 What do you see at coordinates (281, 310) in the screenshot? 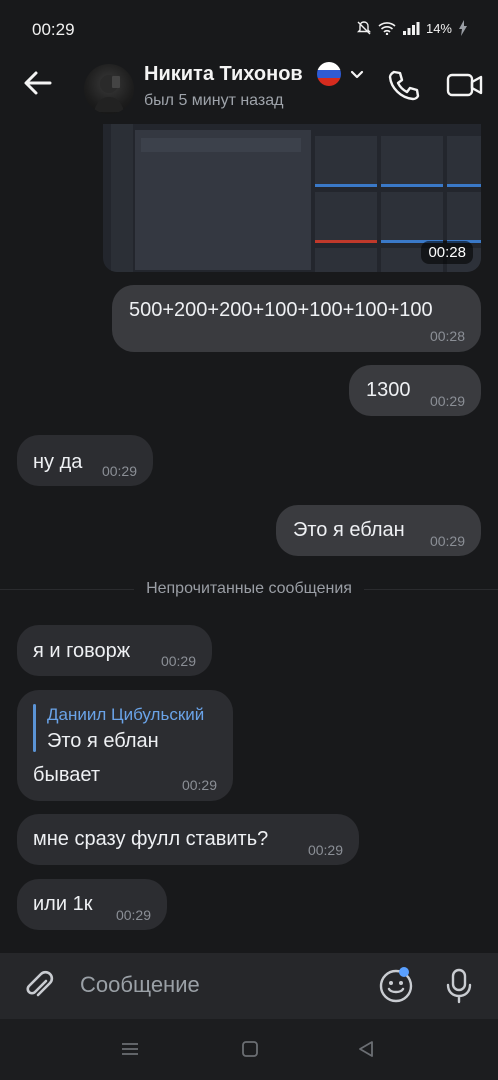
I see `message-text: 500+200+200+100+100+100+100` at bounding box center [281, 310].